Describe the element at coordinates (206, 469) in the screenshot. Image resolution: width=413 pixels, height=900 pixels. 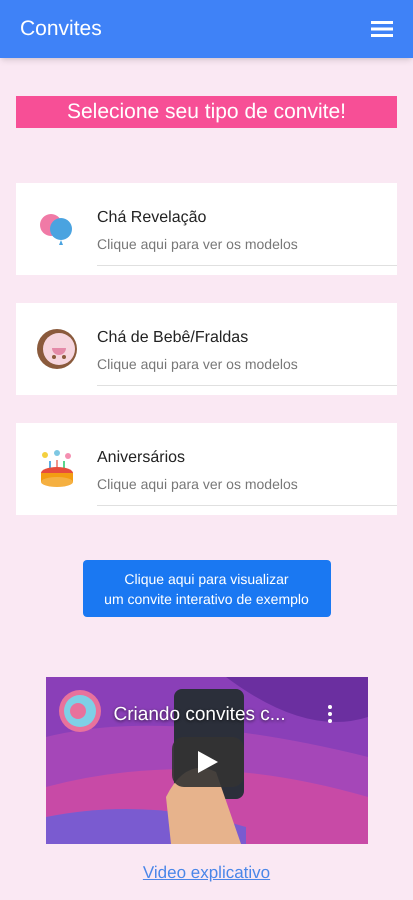
I see `category-card: Aniversários Clique aqui para ver os modelos` at that location.